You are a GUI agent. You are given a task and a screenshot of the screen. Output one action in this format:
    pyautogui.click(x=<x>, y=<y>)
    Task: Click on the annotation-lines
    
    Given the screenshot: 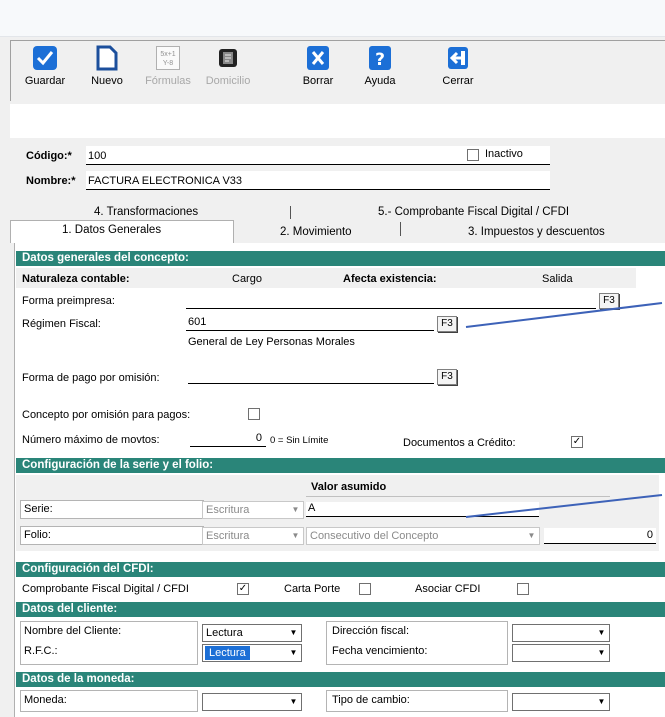 What is the action you would take?
    pyautogui.click(x=564, y=410)
    